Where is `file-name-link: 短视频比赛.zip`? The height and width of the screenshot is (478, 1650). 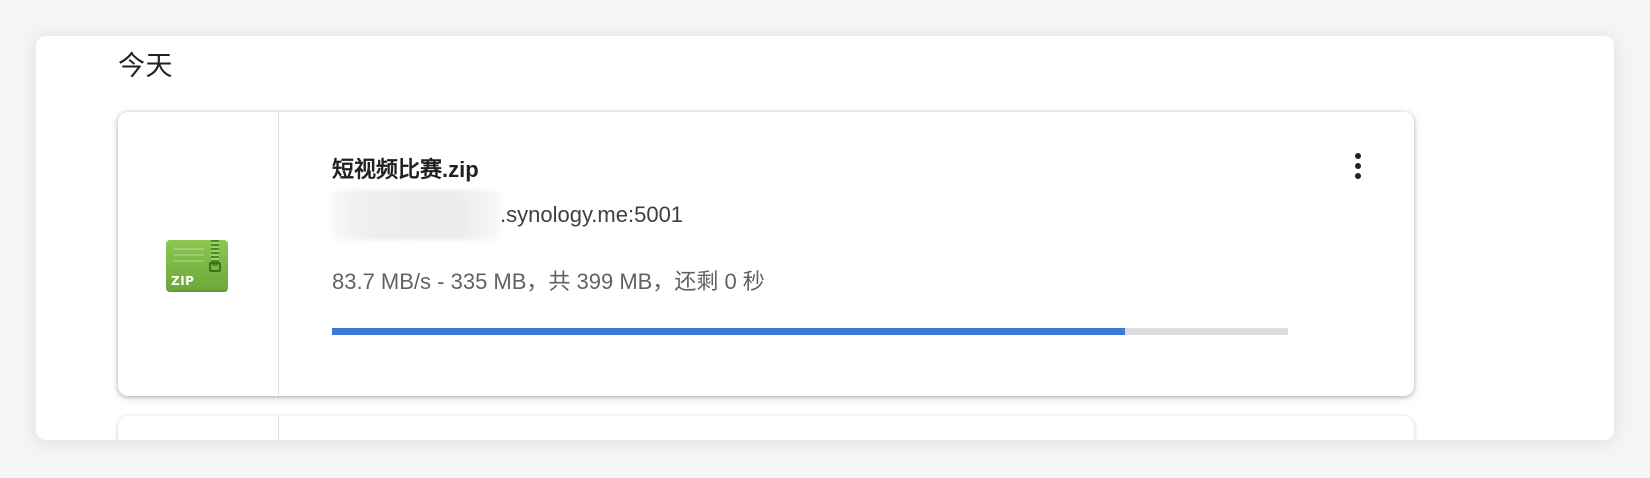
file-name-link: 短视频比赛.zip is located at coordinates (405, 168).